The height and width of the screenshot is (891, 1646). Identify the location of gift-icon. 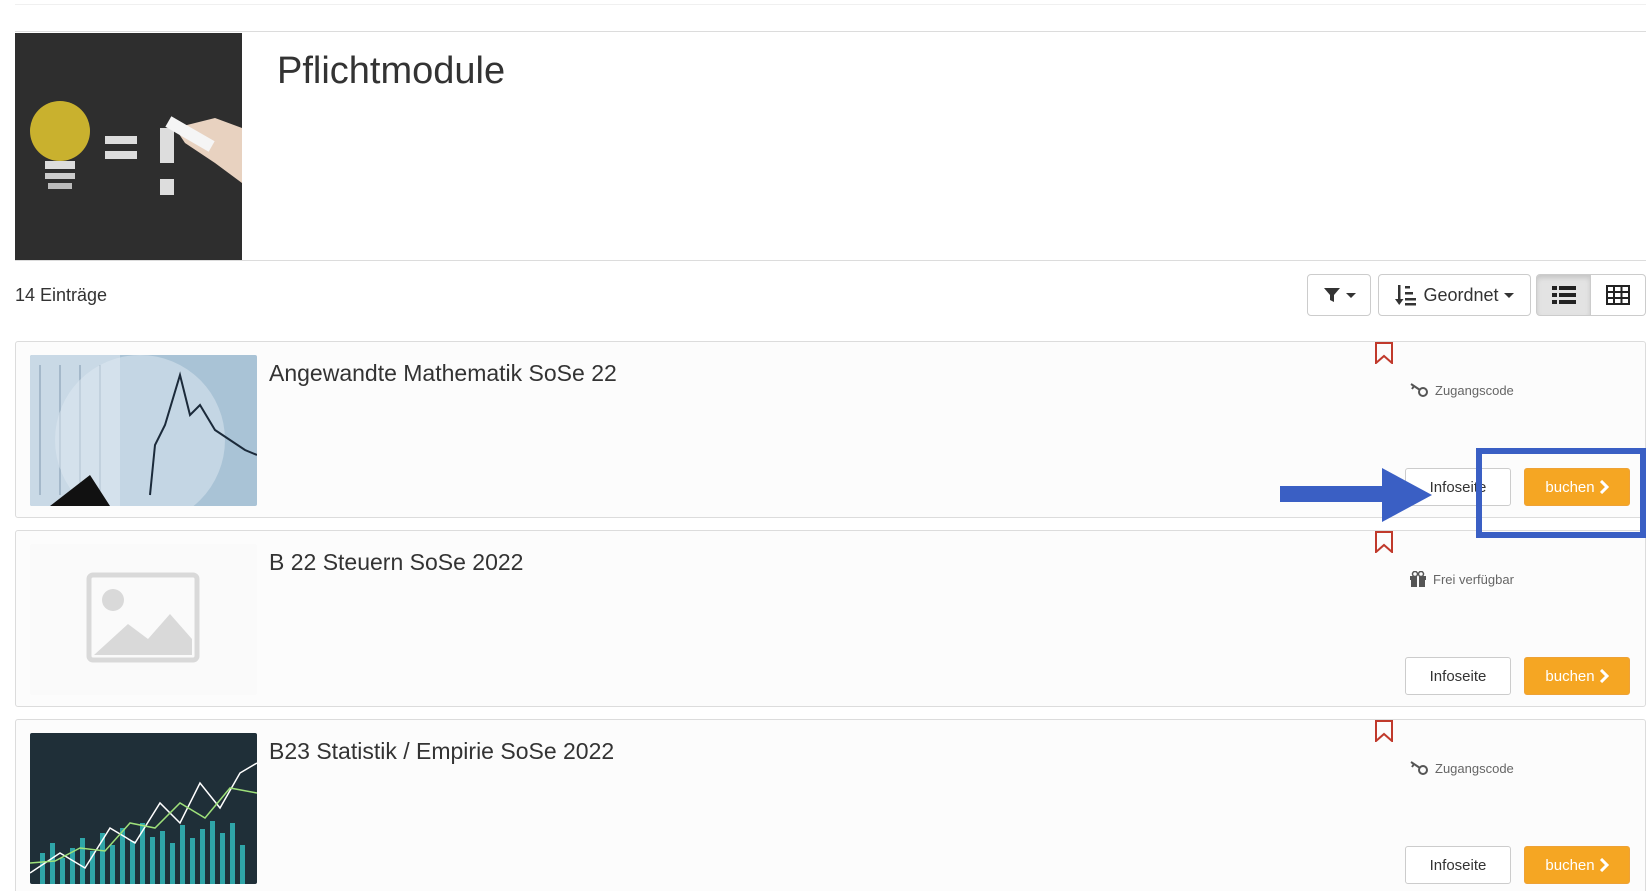
(1418, 579).